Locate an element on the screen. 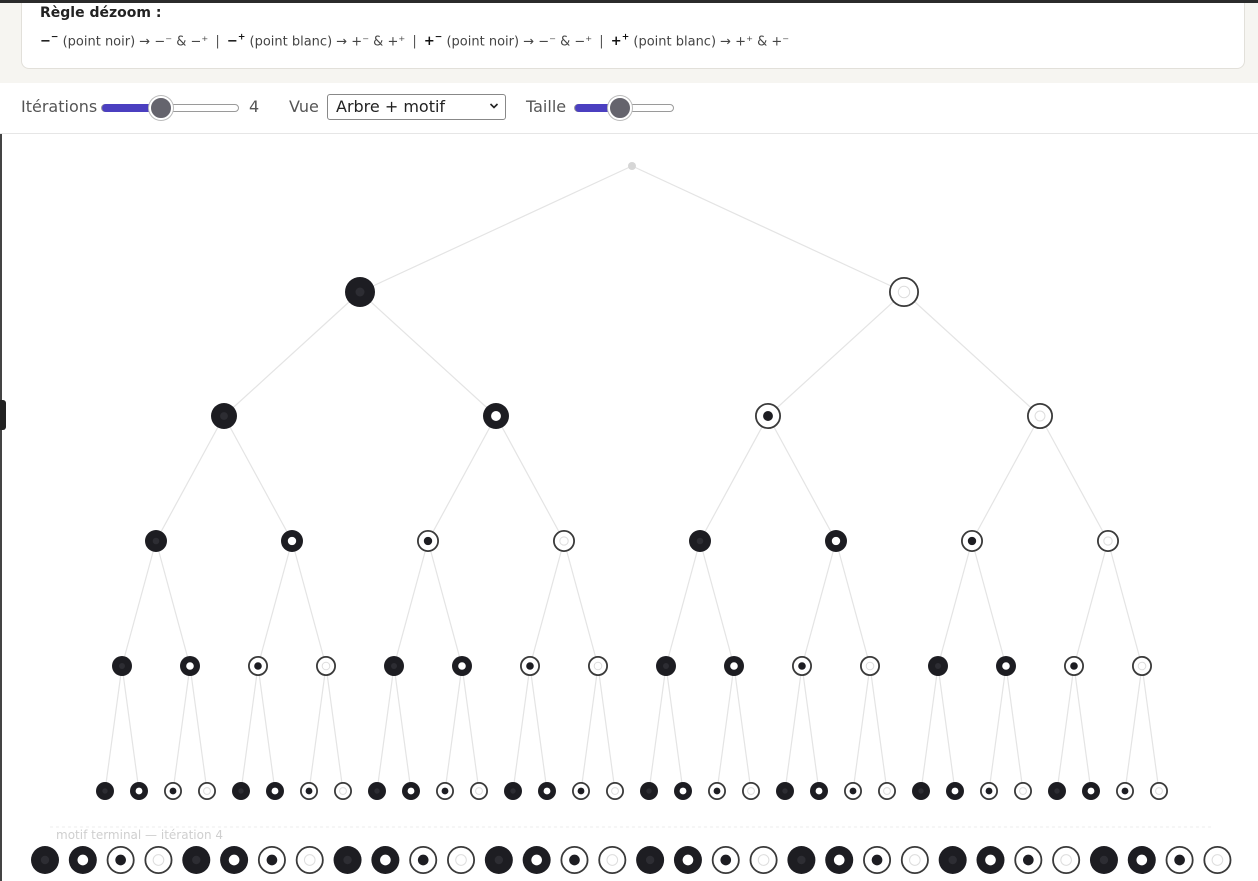 The width and height of the screenshot is (1258, 881). rule-item-1: −− (point noir) → −⁻ & −⁺ is located at coordinates (124, 41).